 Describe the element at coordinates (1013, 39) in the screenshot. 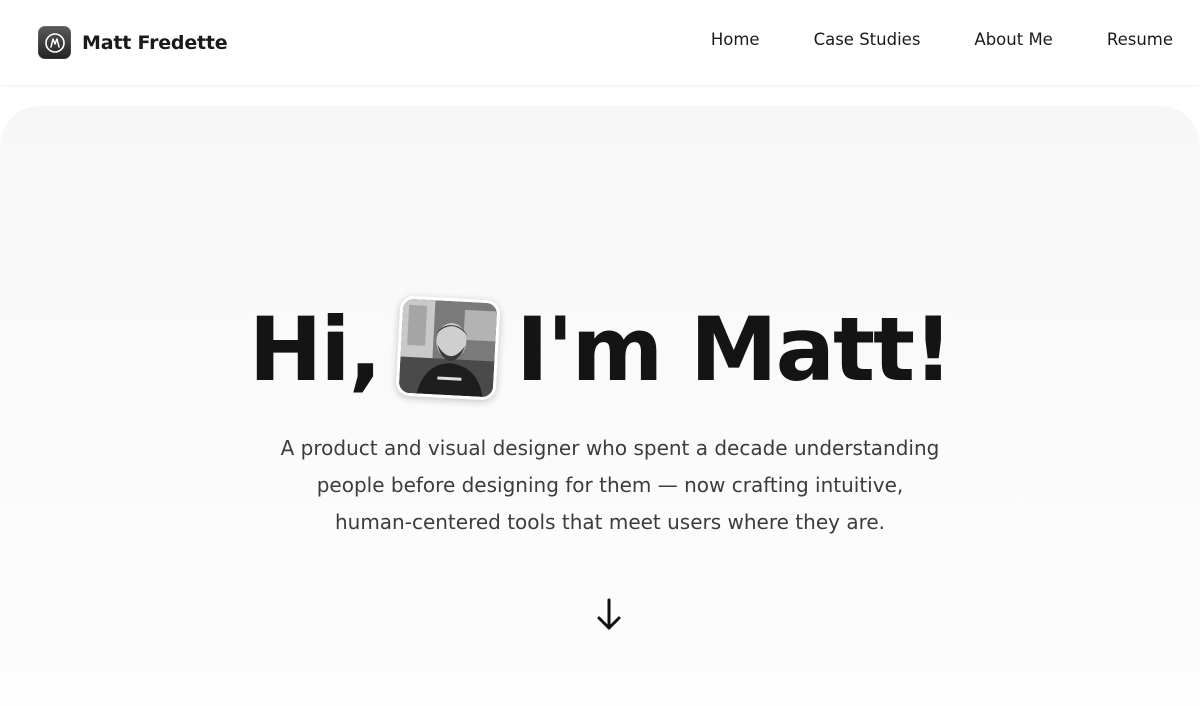

I see `nav-about-me-link: About Me` at that location.